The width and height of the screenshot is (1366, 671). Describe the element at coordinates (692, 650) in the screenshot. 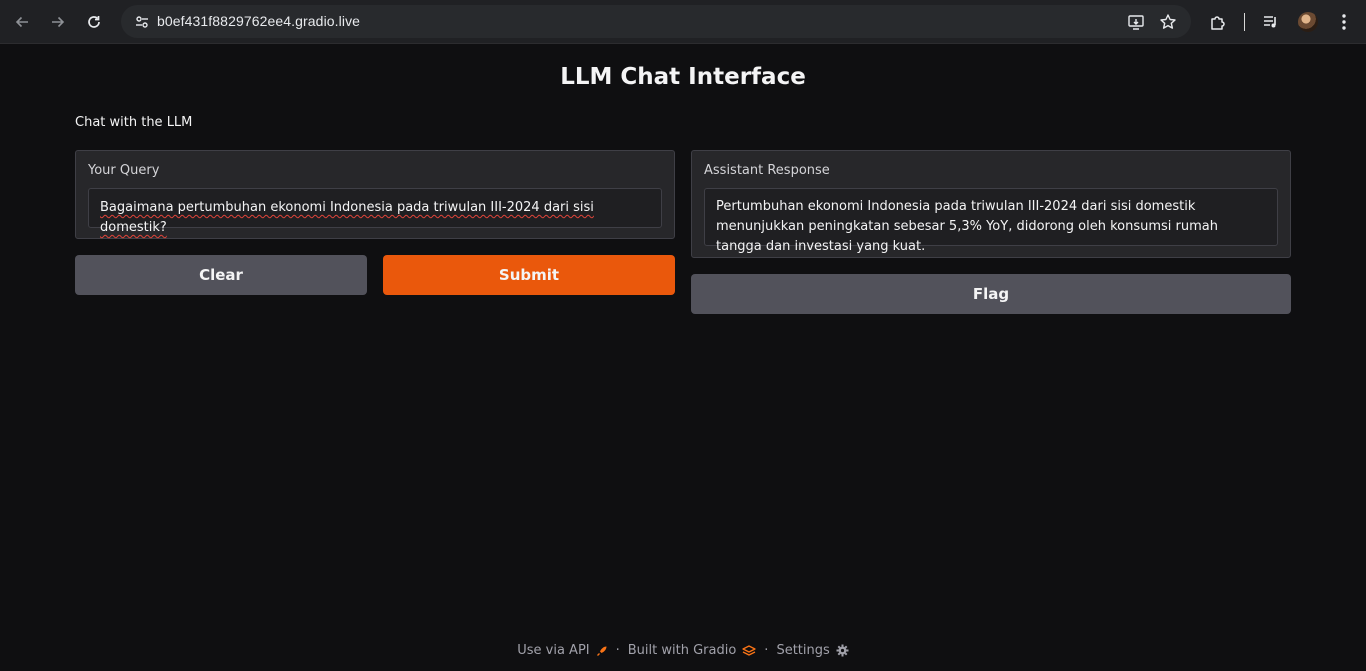

I see `built-with-gradio-link: Built with Gradio` at that location.